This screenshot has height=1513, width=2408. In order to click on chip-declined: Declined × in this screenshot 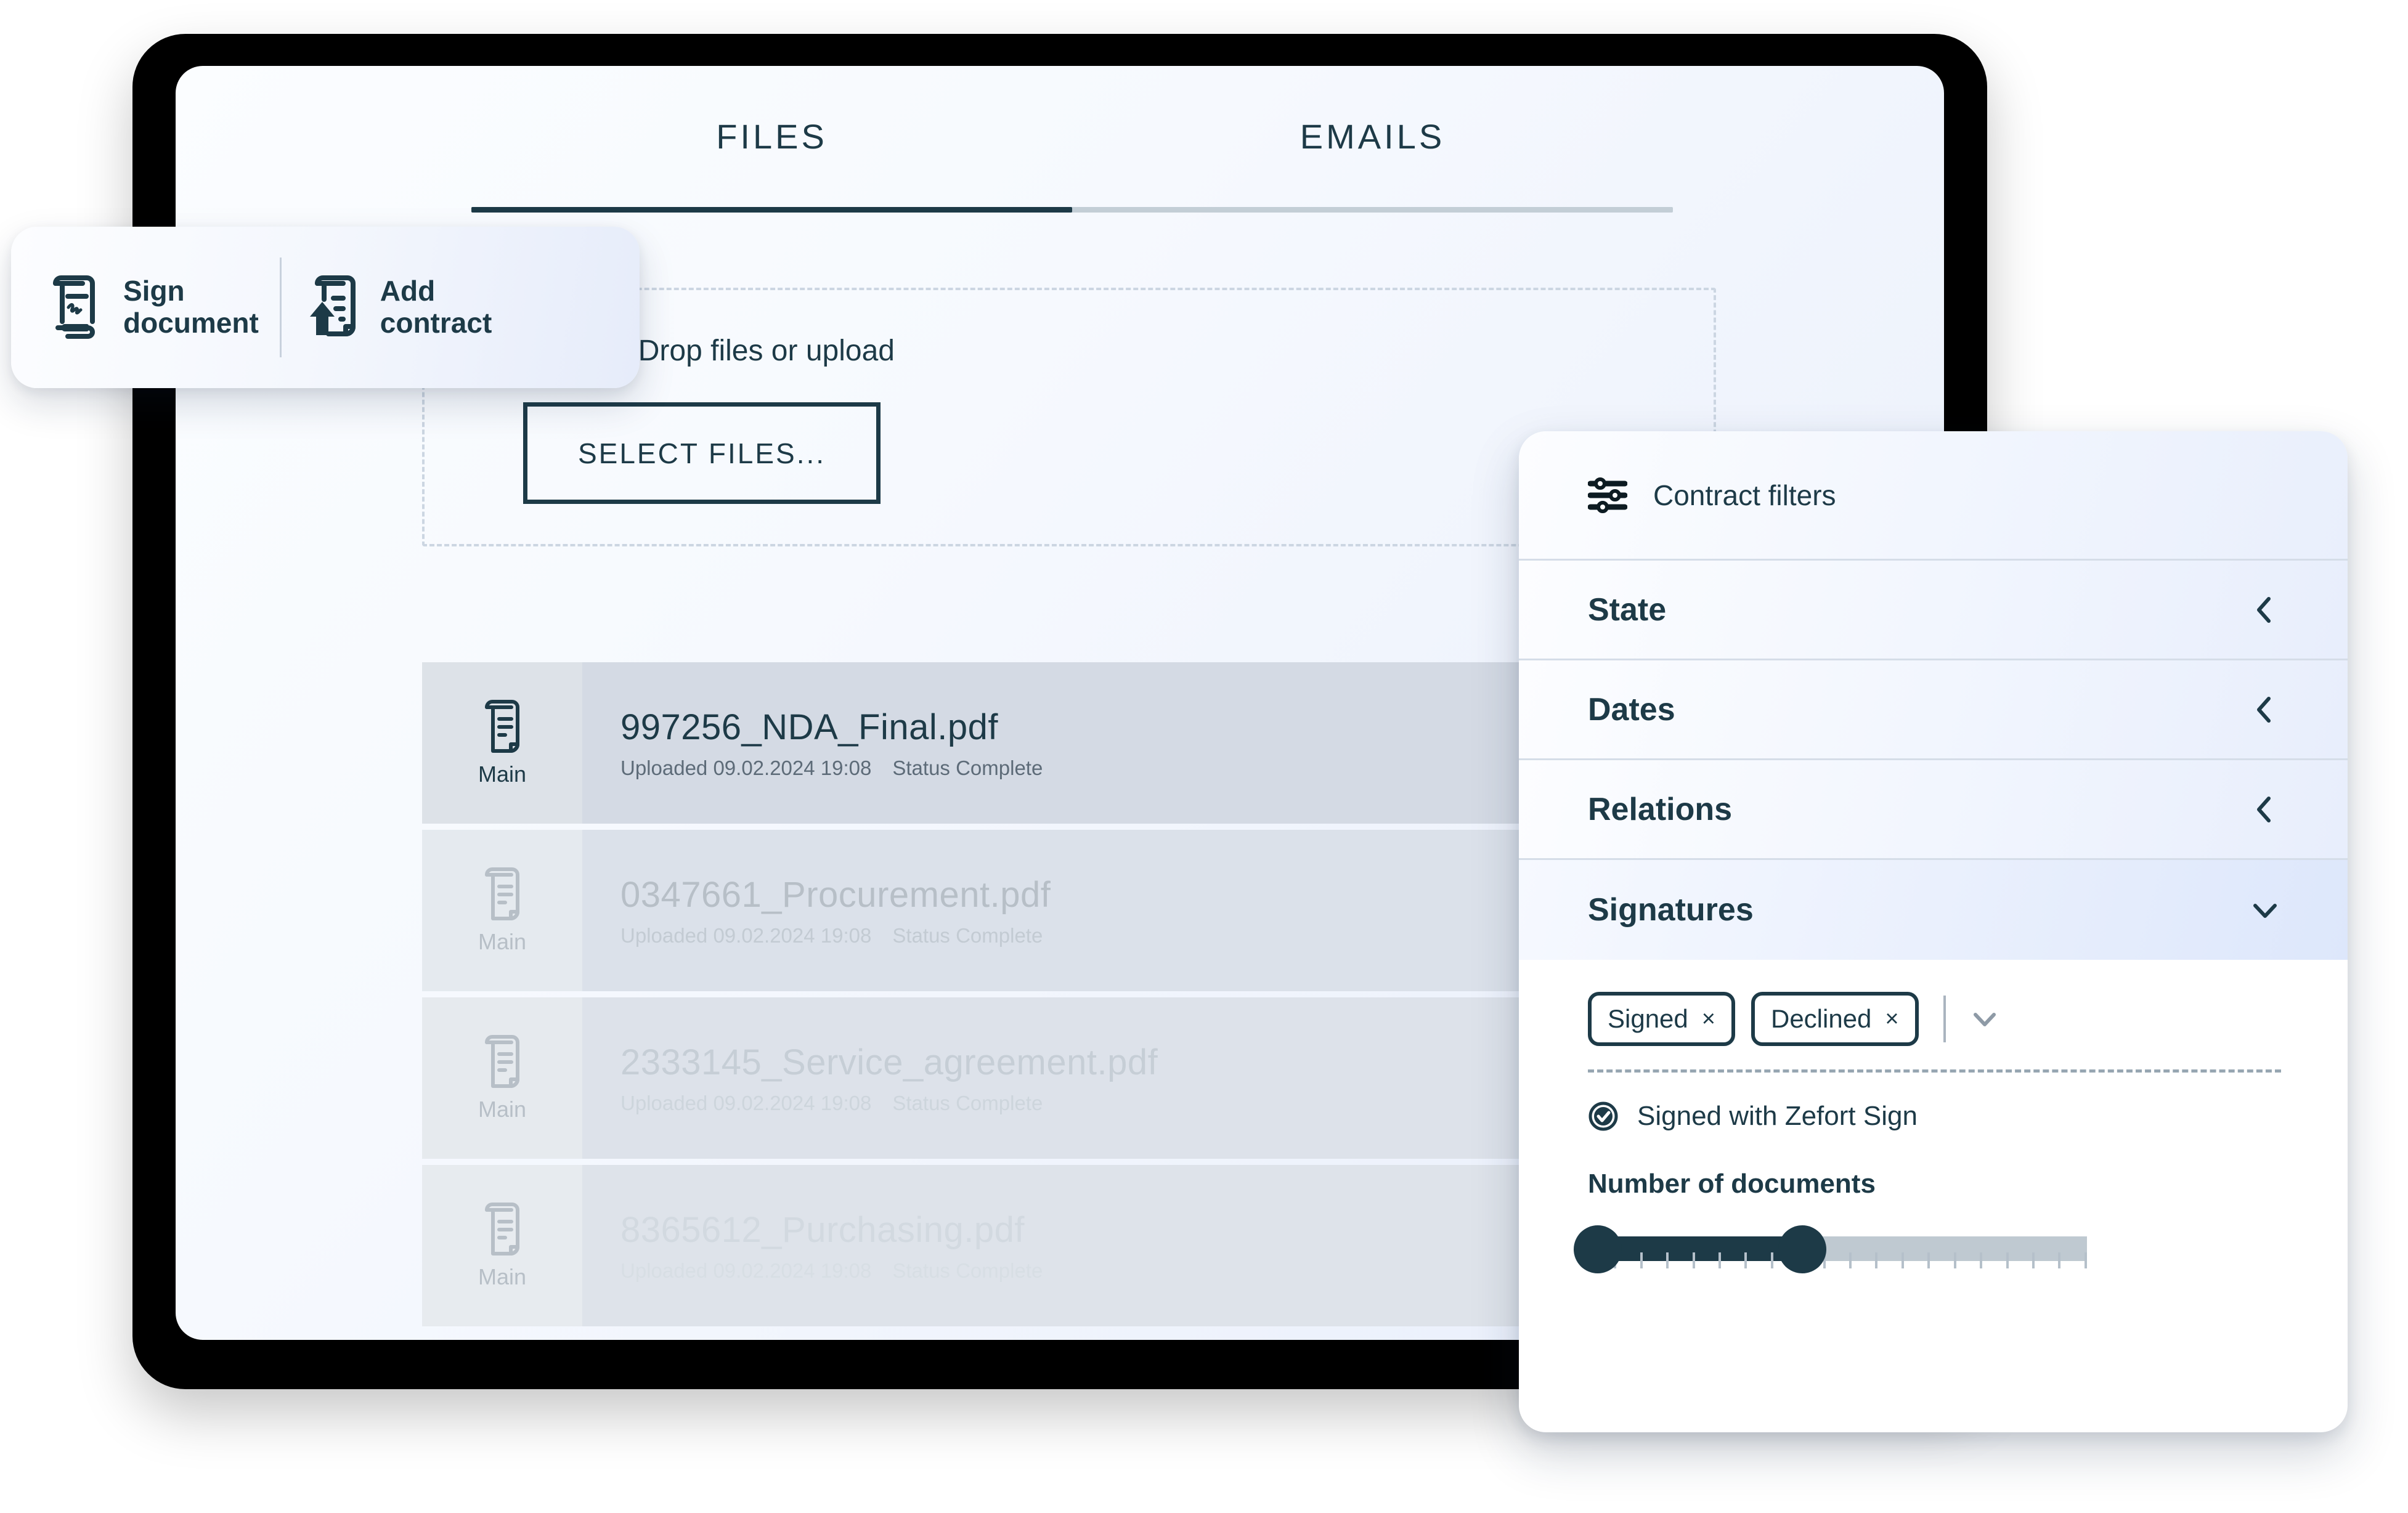, I will do `click(1835, 1019)`.